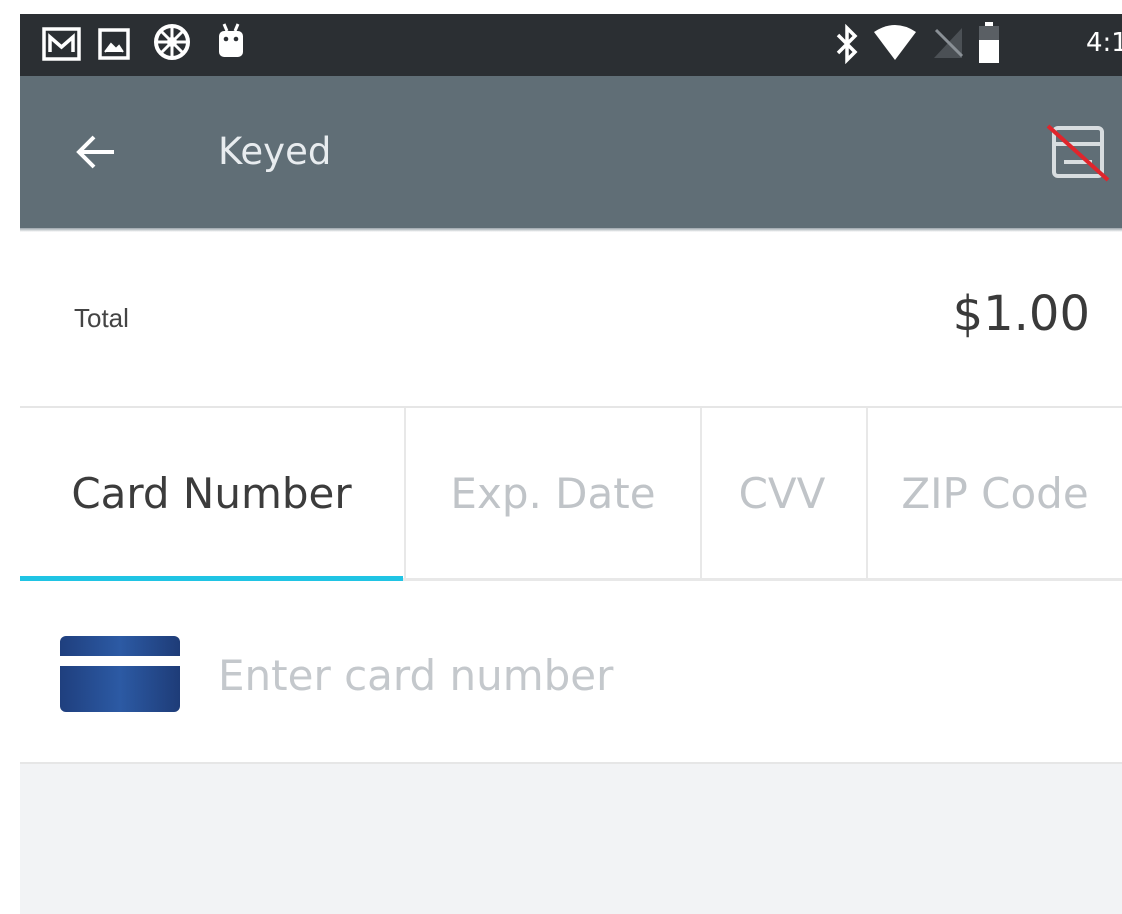 This screenshot has height=914, width=1122. What do you see at coordinates (1021, 314) in the screenshot?
I see `total-amount: $1.00` at bounding box center [1021, 314].